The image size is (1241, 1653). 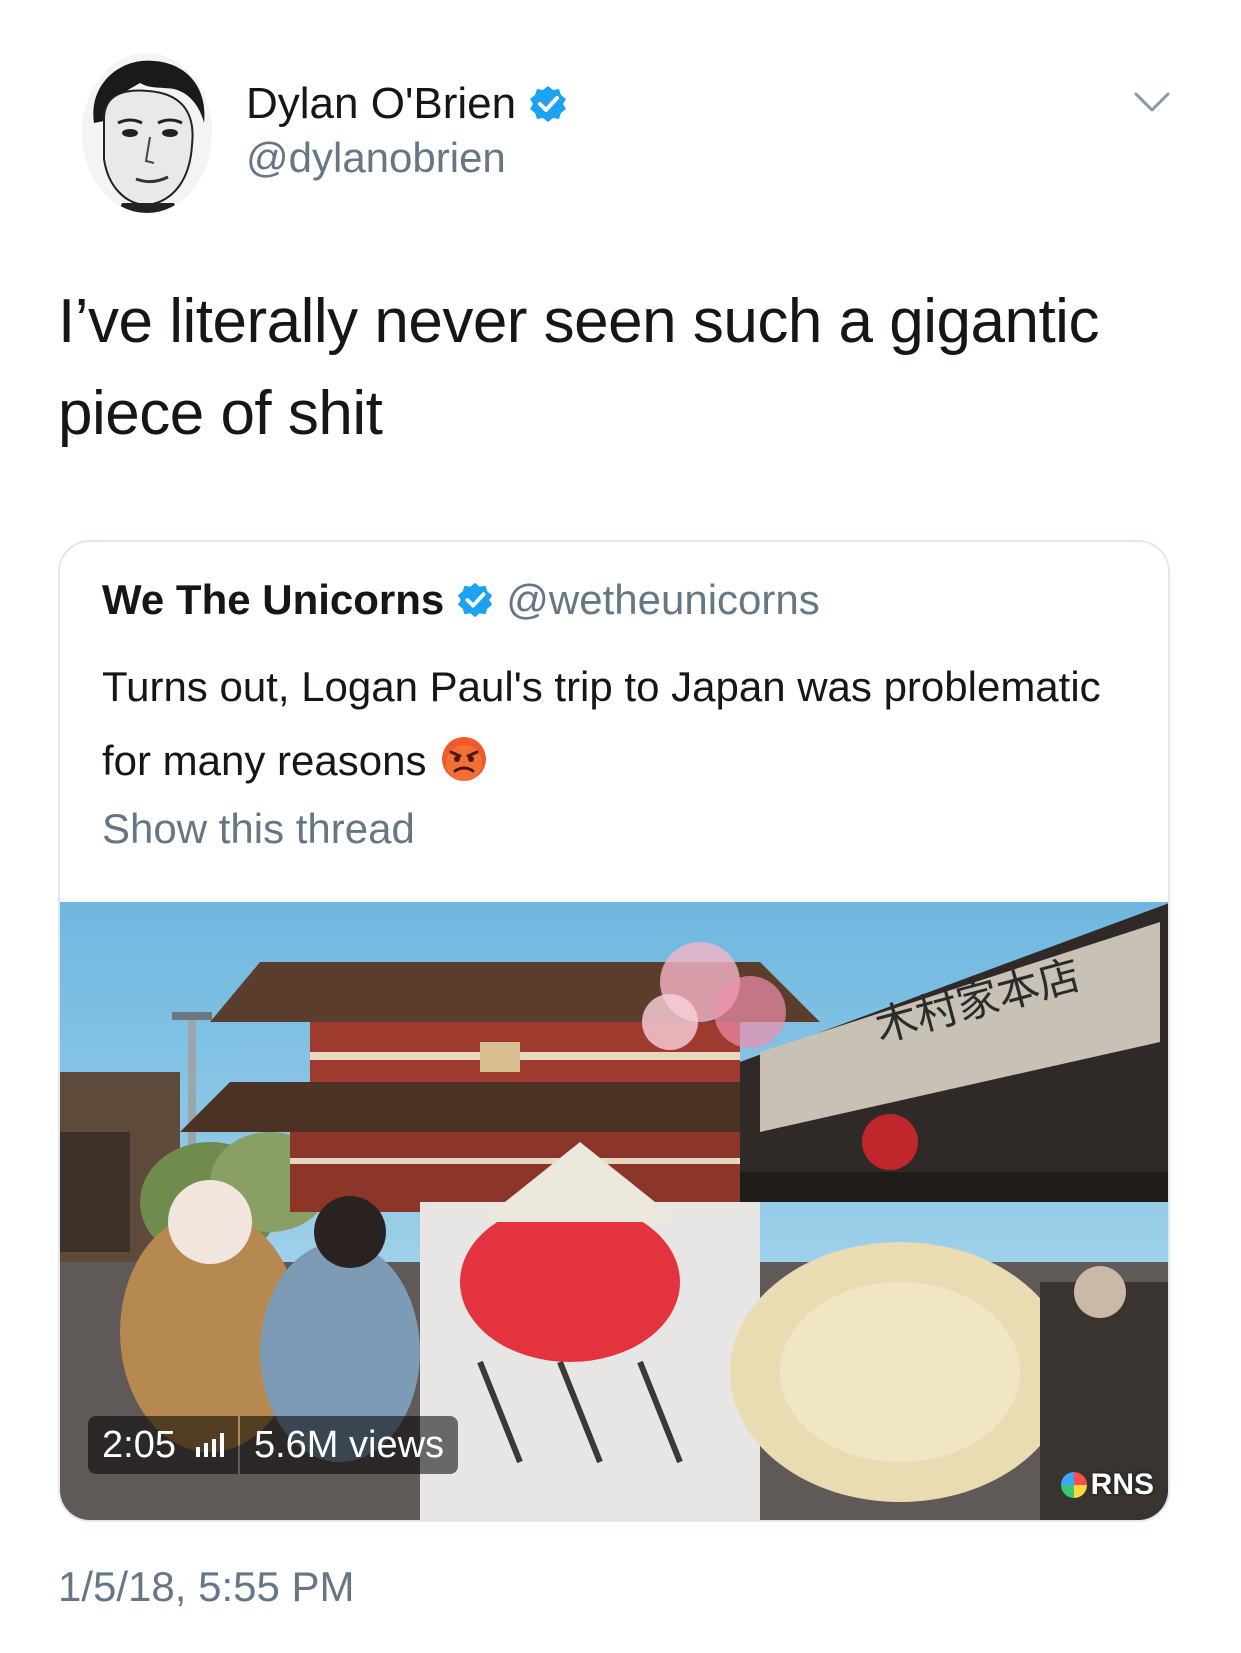 I want to click on angry-face-icon, so click(x=464, y=759).